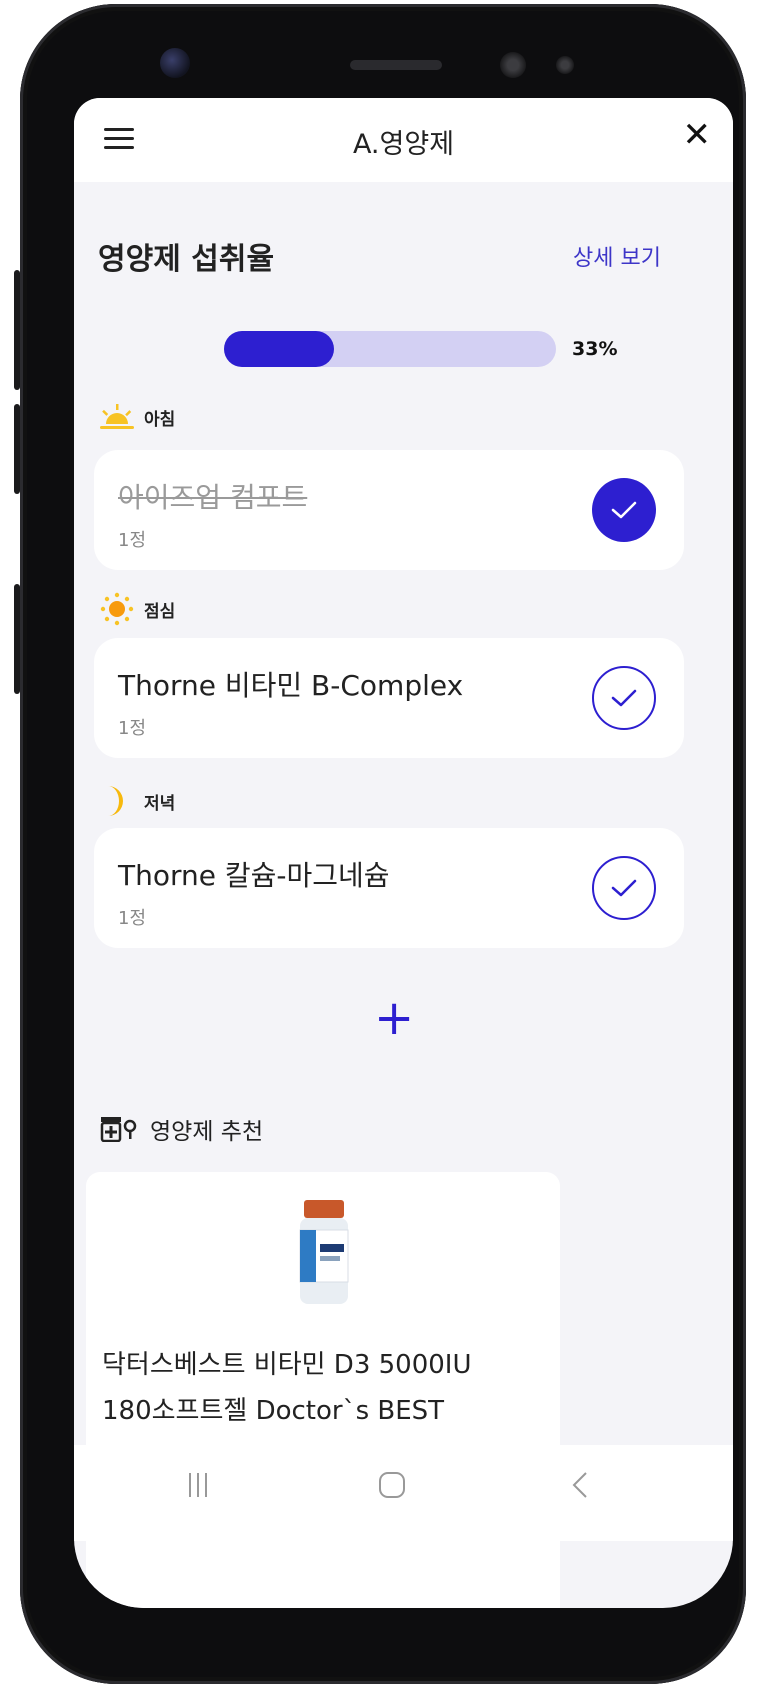  Describe the element at coordinates (390, 349) in the screenshot. I see `intake-progress-bar` at that location.